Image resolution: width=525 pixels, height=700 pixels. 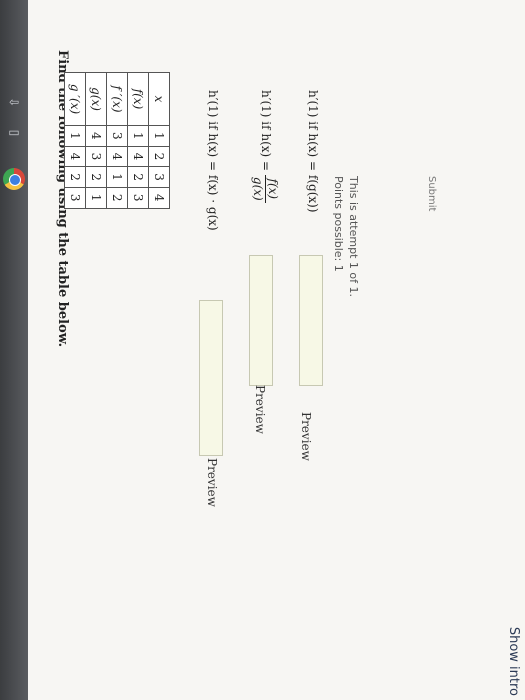 I want to click on table-row: f ′(x) 3 4 1 2, so click(x=117, y=140).